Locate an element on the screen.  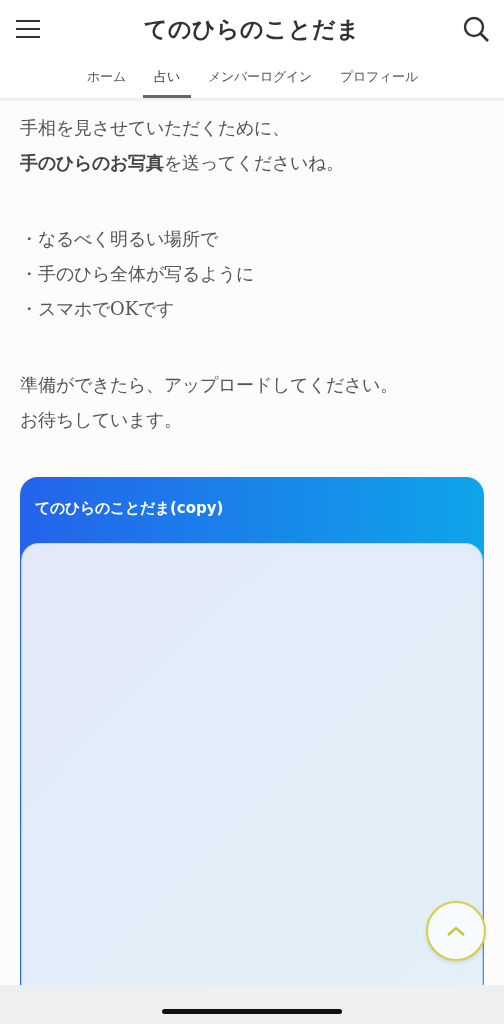
bullet-item: ・なるべく明るい場所で is located at coordinates (119, 239).